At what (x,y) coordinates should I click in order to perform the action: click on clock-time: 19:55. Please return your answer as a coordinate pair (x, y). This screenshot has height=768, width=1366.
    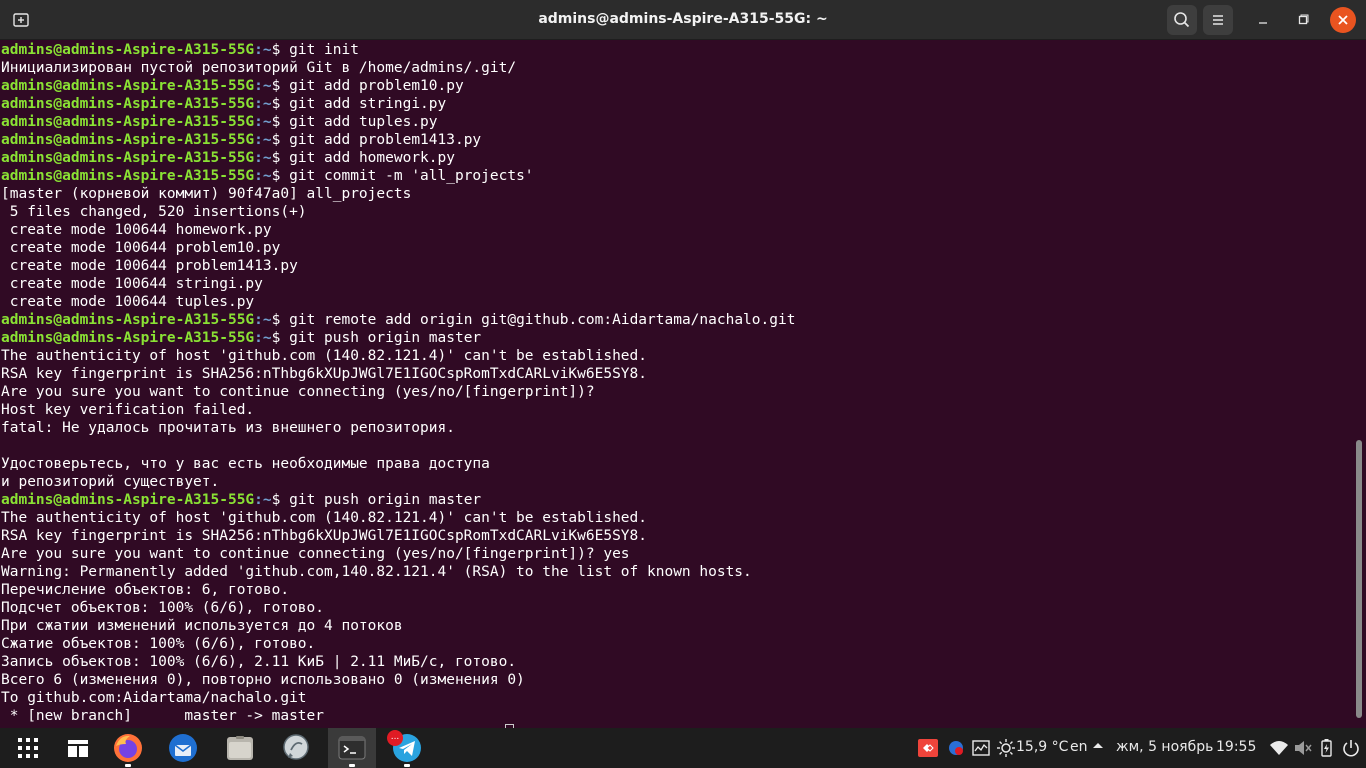
    Looking at the image, I should click on (1236, 747).